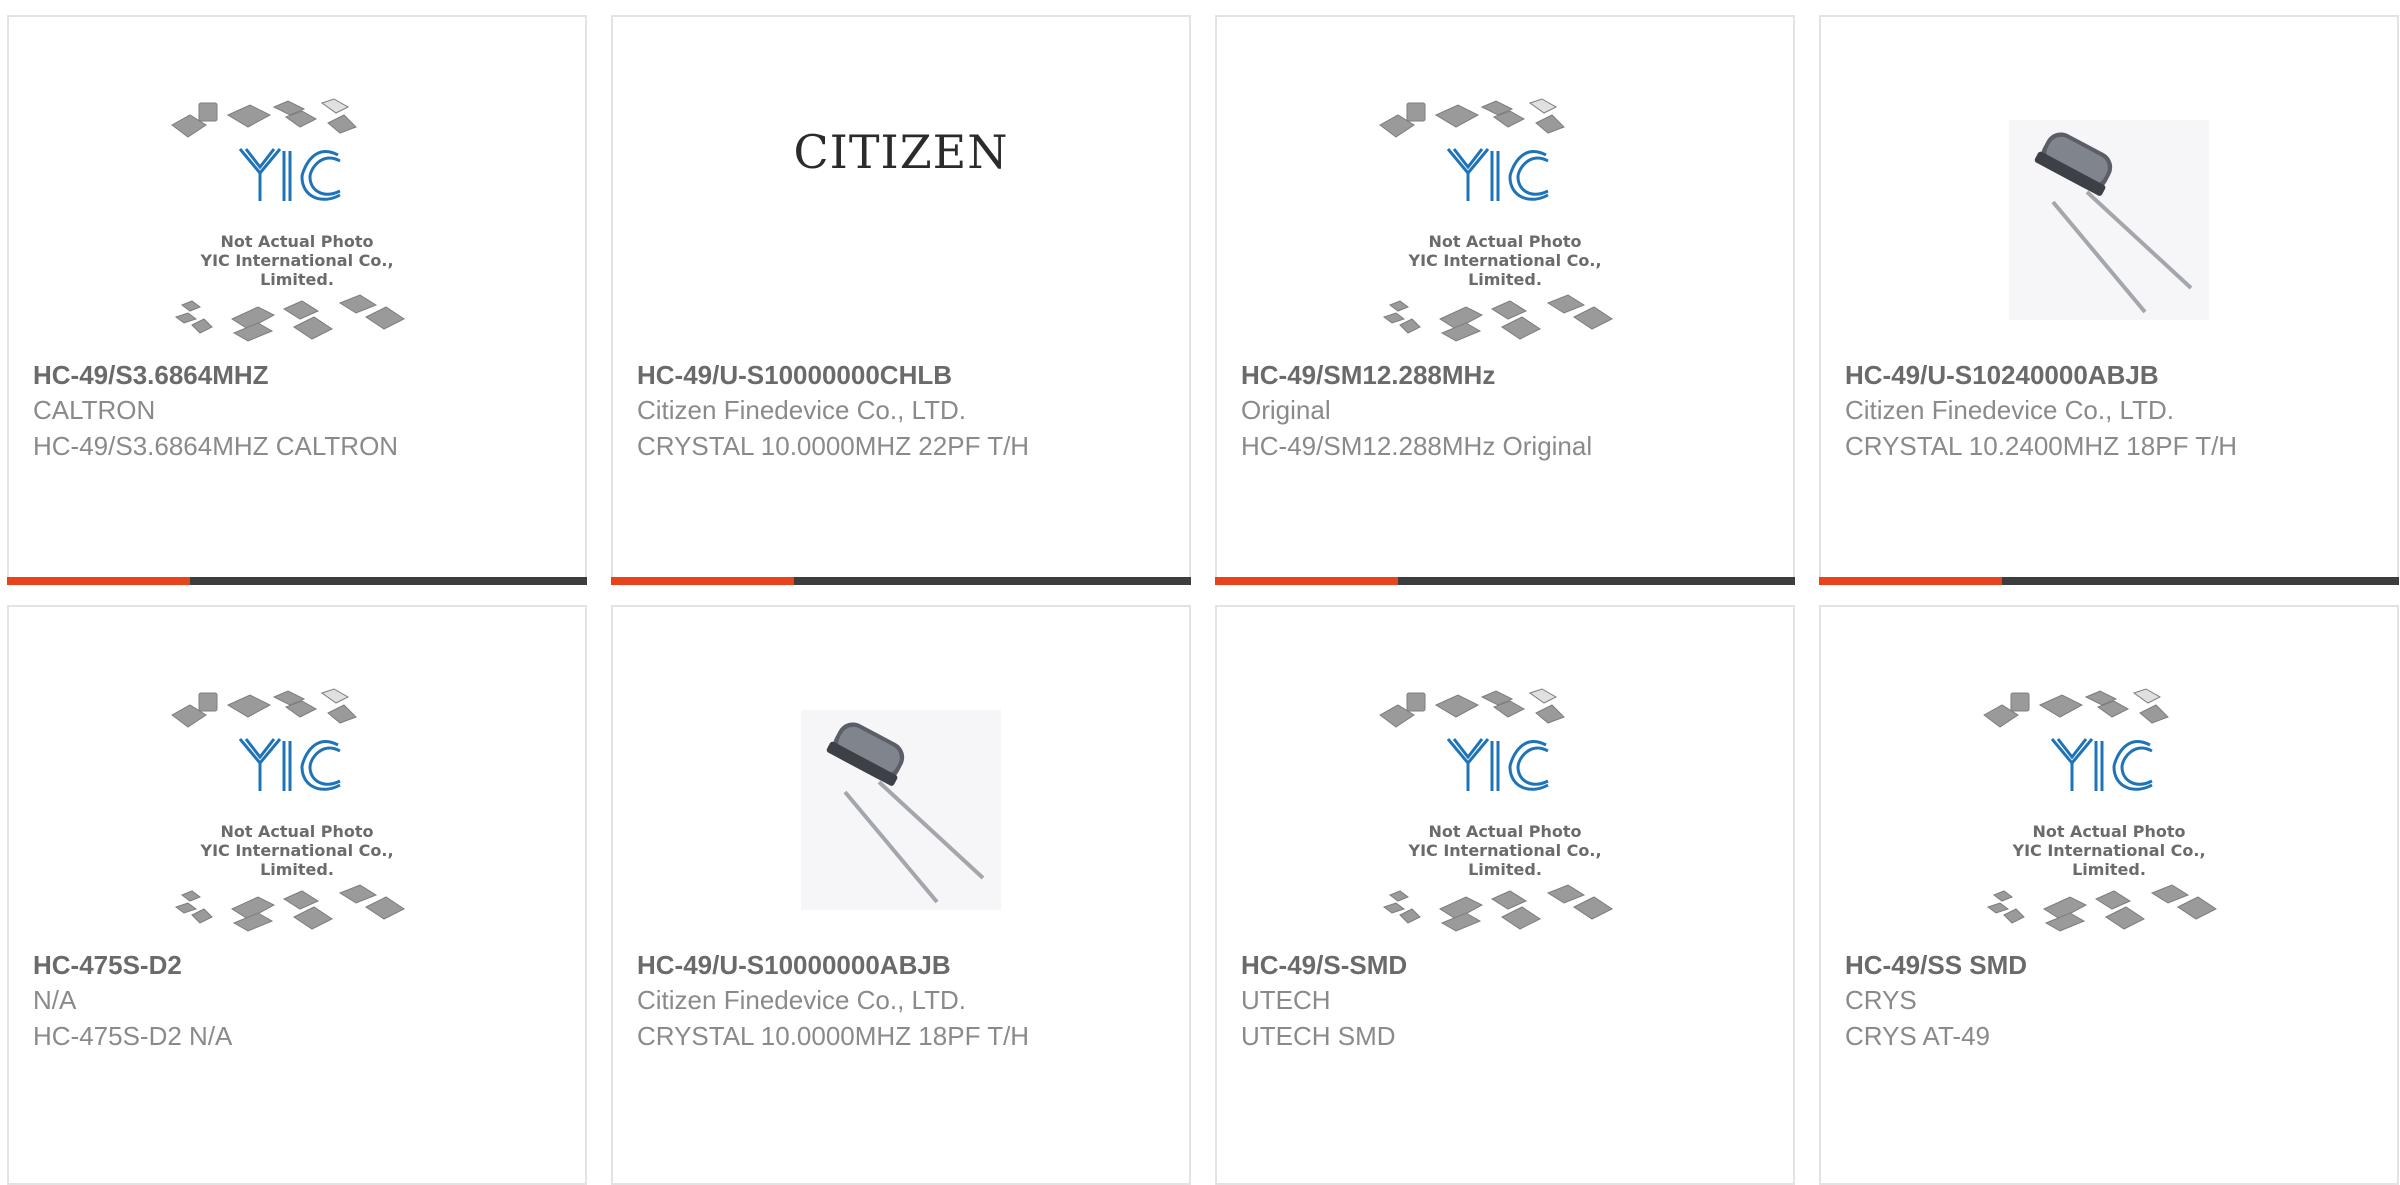 This screenshot has height=1185, width=2400. What do you see at coordinates (297, 1001) in the screenshot?
I see `product-info: HC-475S-D2 N/A HC-475S-D2 N/A` at bounding box center [297, 1001].